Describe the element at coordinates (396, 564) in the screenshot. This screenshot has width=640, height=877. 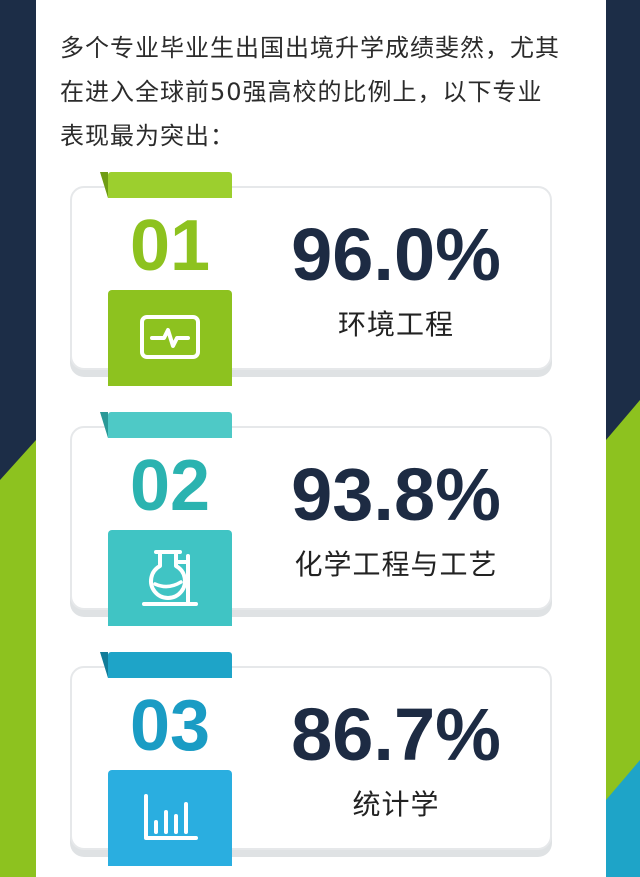
I see `major-name: 化学工程与工艺` at that location.